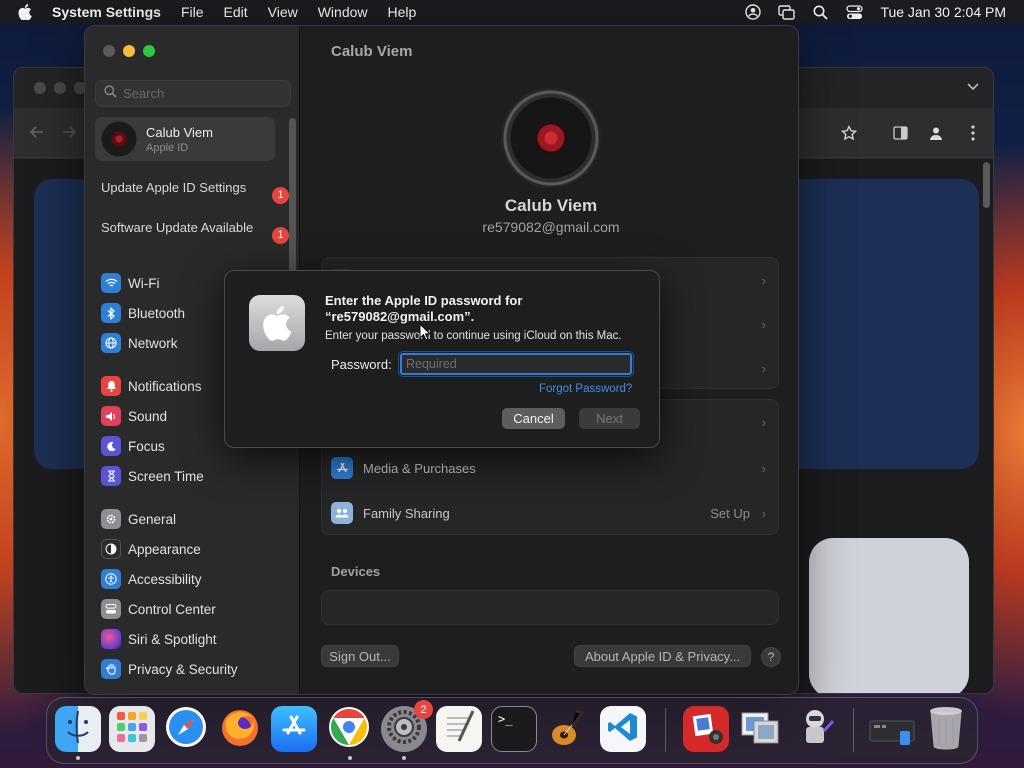  What do you see at coordinates (153, 343) in the screenshot?
I see `sidebar-item-label: Network` at bounding box center [153, 343].